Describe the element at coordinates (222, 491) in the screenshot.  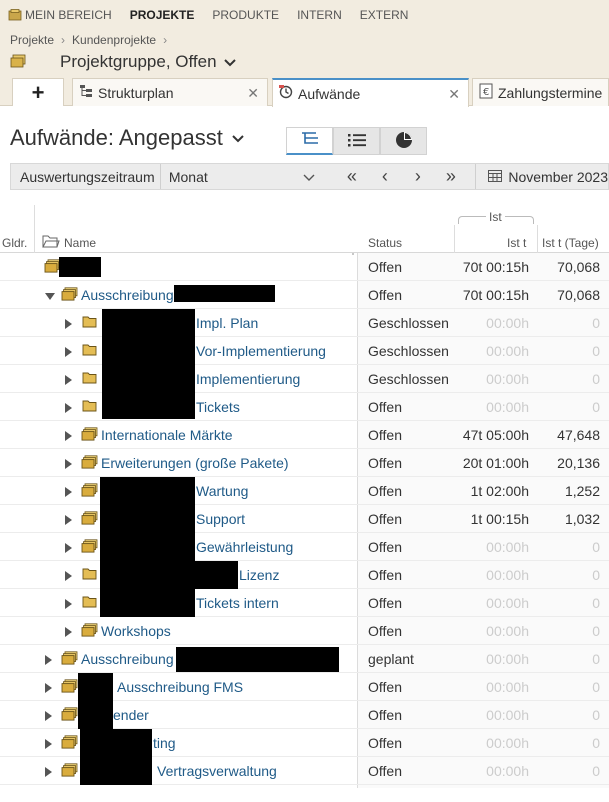
I see `row-name: Wartung` at that location.